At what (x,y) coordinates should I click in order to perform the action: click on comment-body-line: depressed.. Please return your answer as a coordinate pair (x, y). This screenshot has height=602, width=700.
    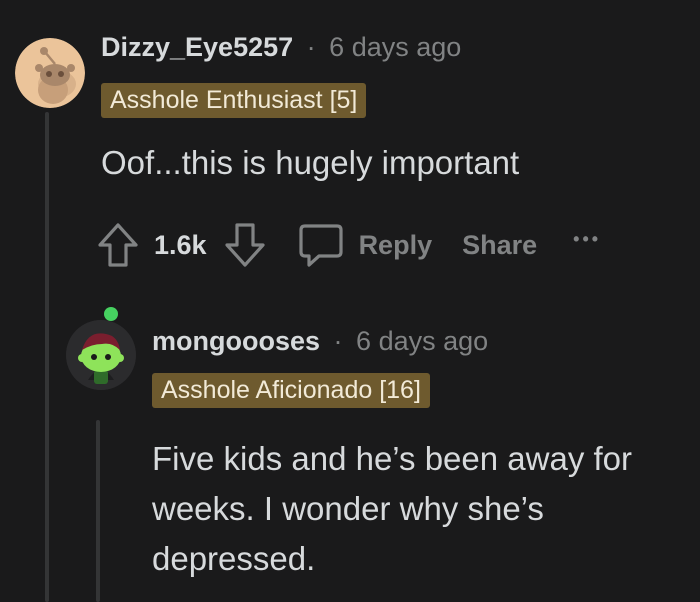
    Looking at the image, I should click on (234, 558).